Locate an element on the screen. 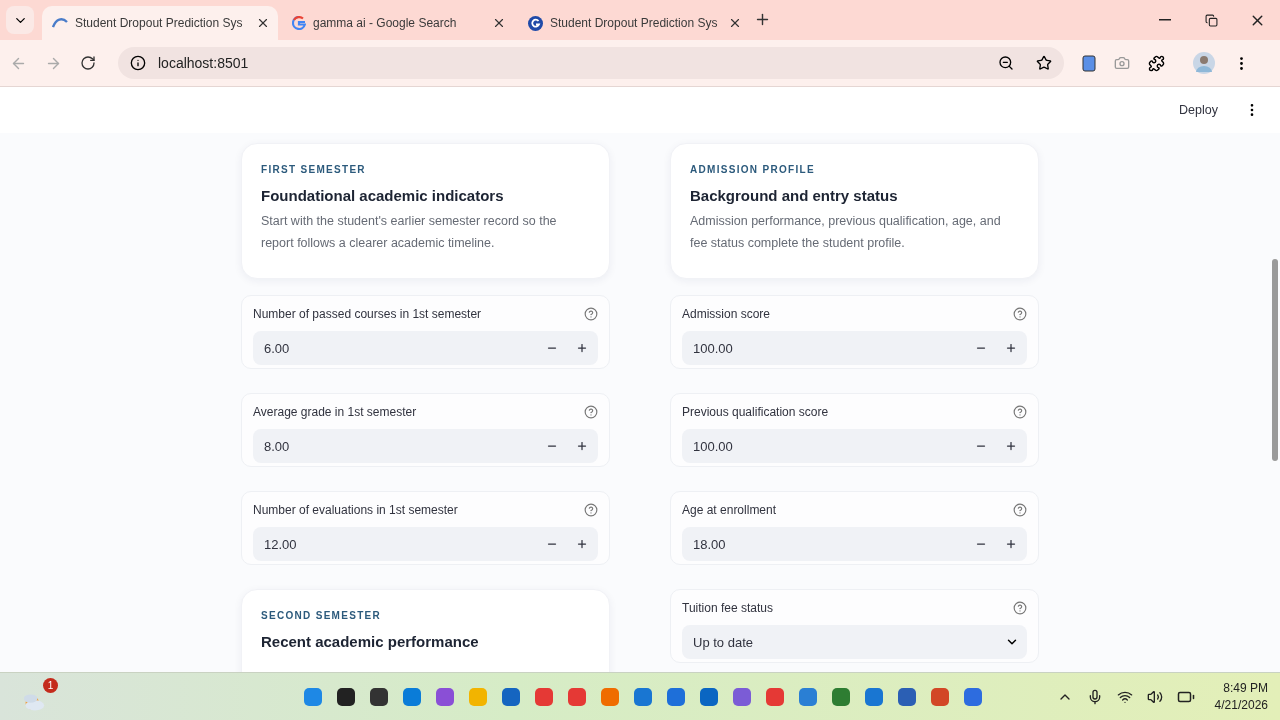  select-field: Up to date is located at coordinates (854, 642).